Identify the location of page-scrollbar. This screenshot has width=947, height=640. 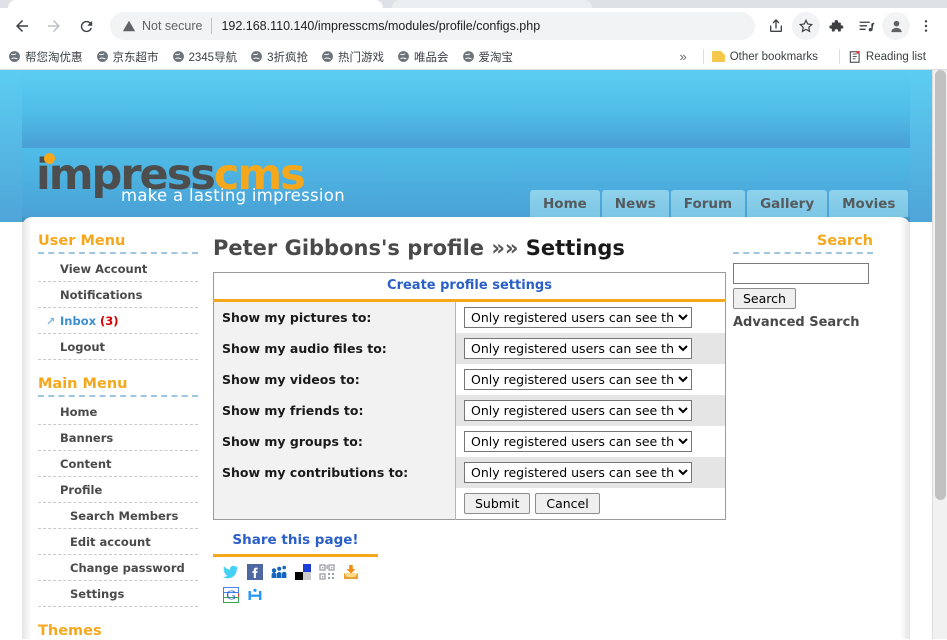
(939, 354).